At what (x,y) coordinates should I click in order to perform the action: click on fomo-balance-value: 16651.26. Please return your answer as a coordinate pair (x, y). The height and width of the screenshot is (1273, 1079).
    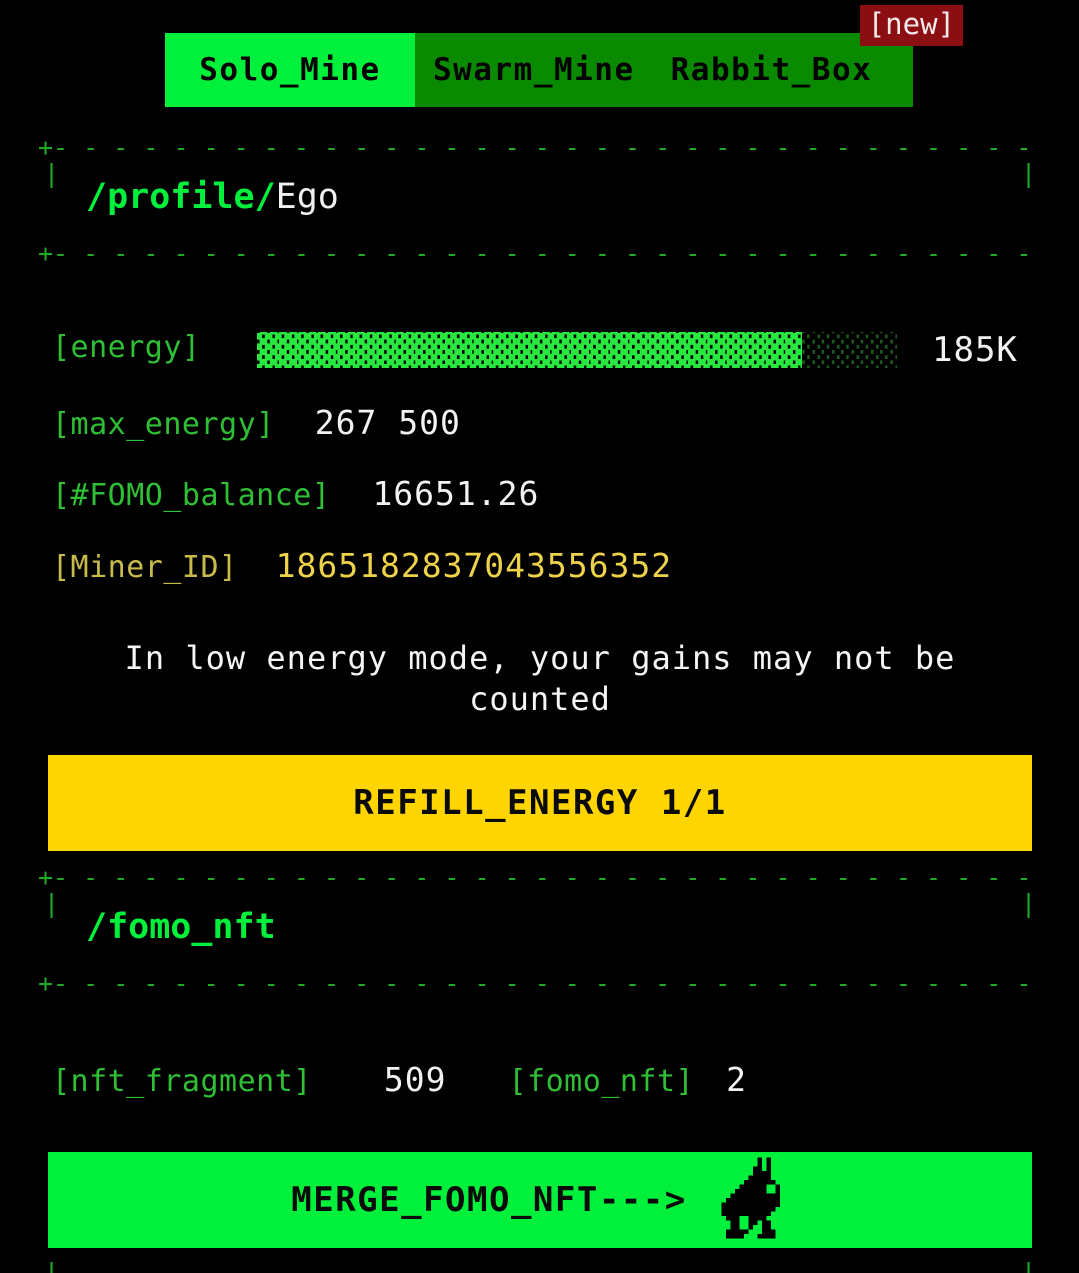
    Looking at the image, I should click on (456, 493).